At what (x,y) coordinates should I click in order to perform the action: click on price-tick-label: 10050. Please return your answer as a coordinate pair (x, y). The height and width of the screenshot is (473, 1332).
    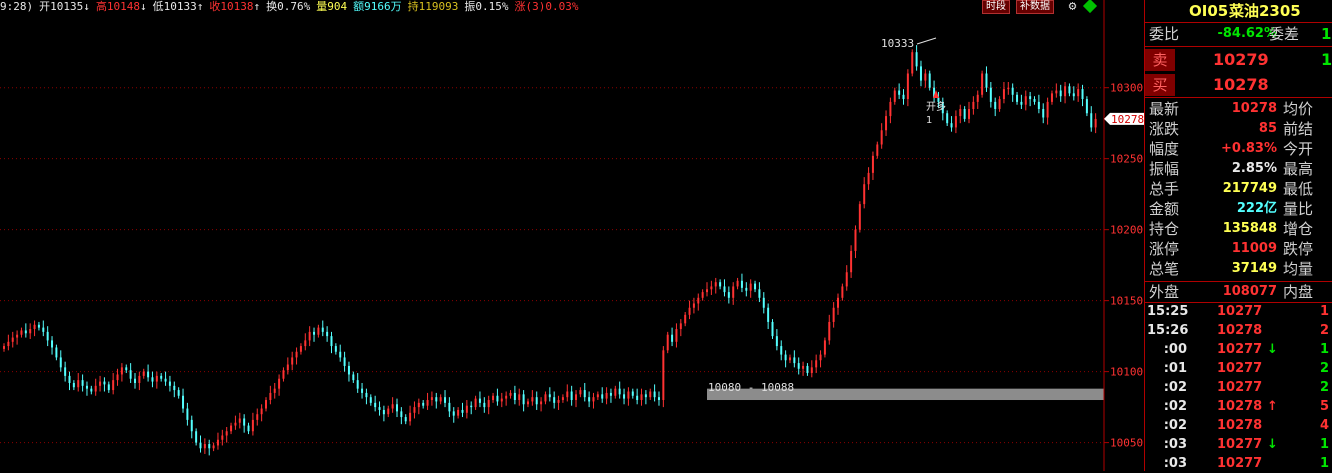
    Looking at the image, I should click on (1126, 443).